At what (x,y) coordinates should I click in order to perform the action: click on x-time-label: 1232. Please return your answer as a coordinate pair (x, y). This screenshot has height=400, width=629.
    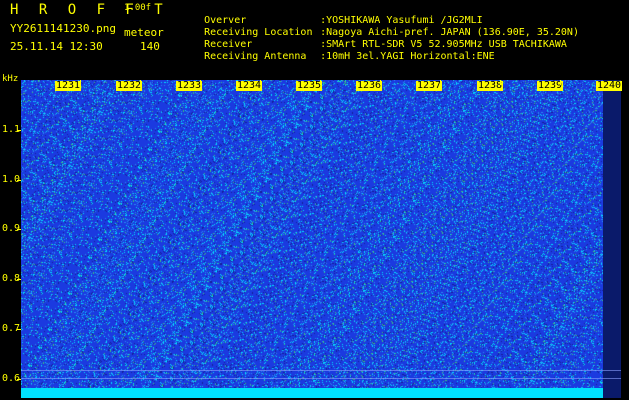
    Looking at the image, I should click on (129, 85).